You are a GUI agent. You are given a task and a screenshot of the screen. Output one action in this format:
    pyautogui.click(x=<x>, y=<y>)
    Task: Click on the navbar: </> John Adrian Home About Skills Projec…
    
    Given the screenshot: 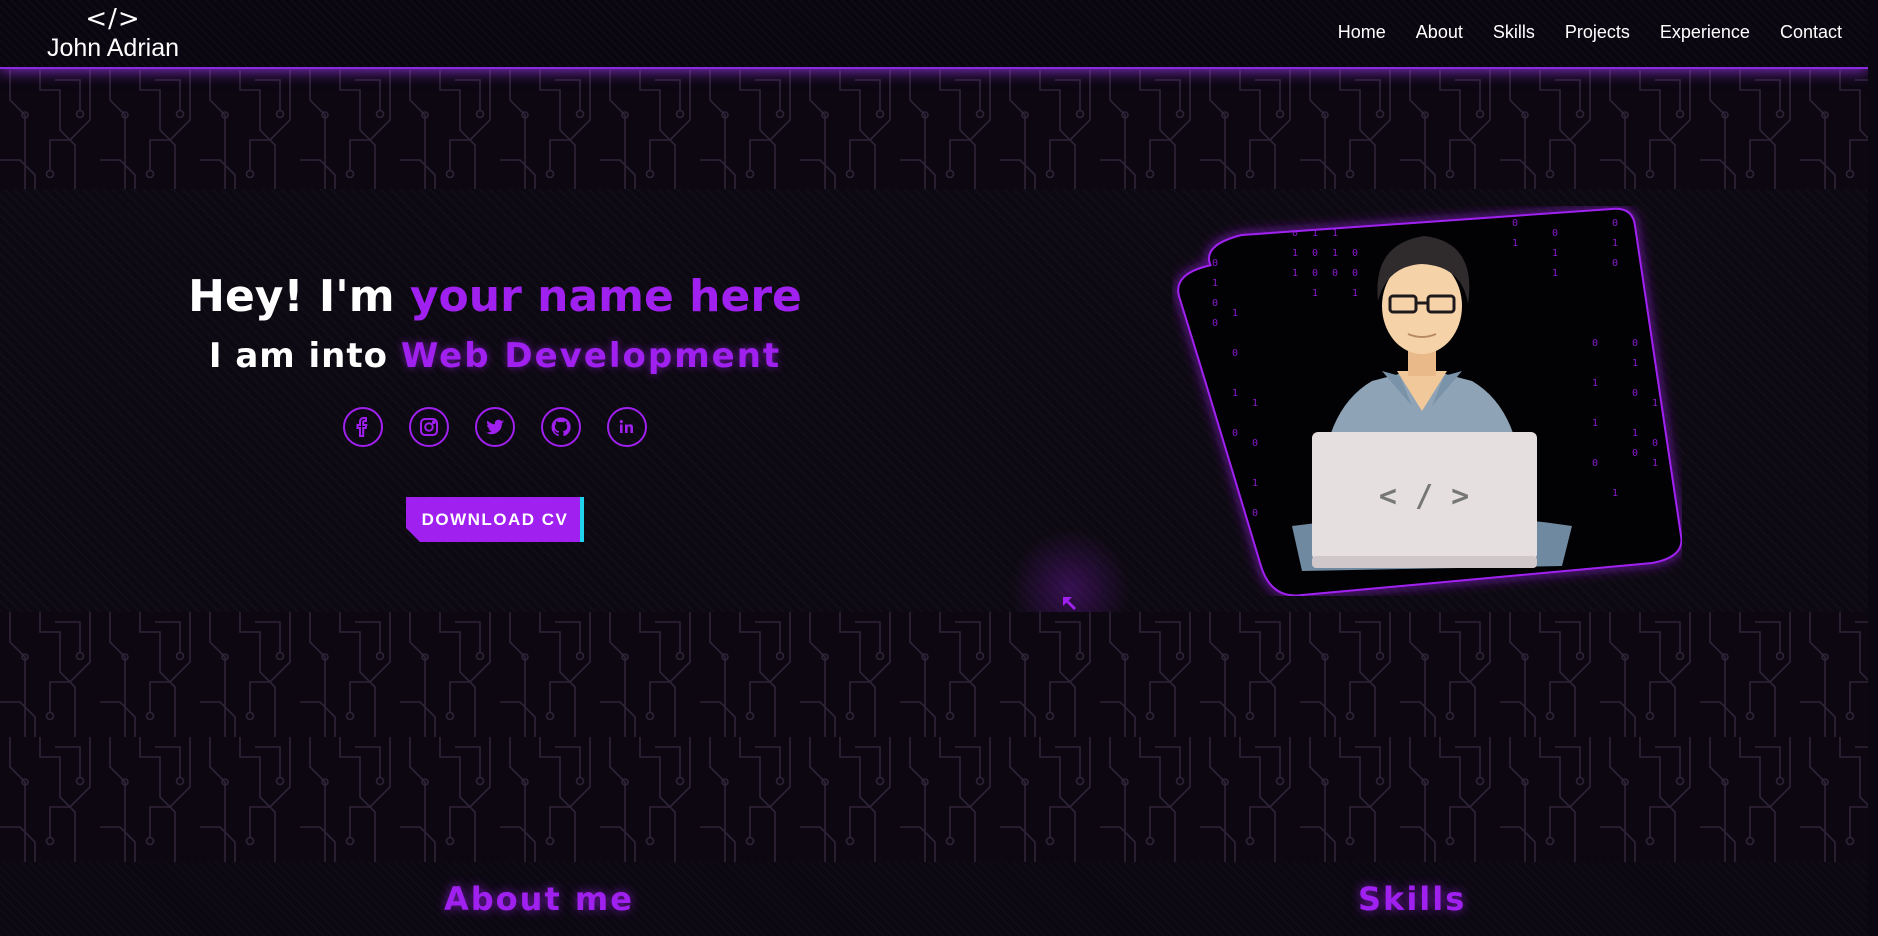 What is the action you would take?
    pyautogui.click(x=934, y=34)
    